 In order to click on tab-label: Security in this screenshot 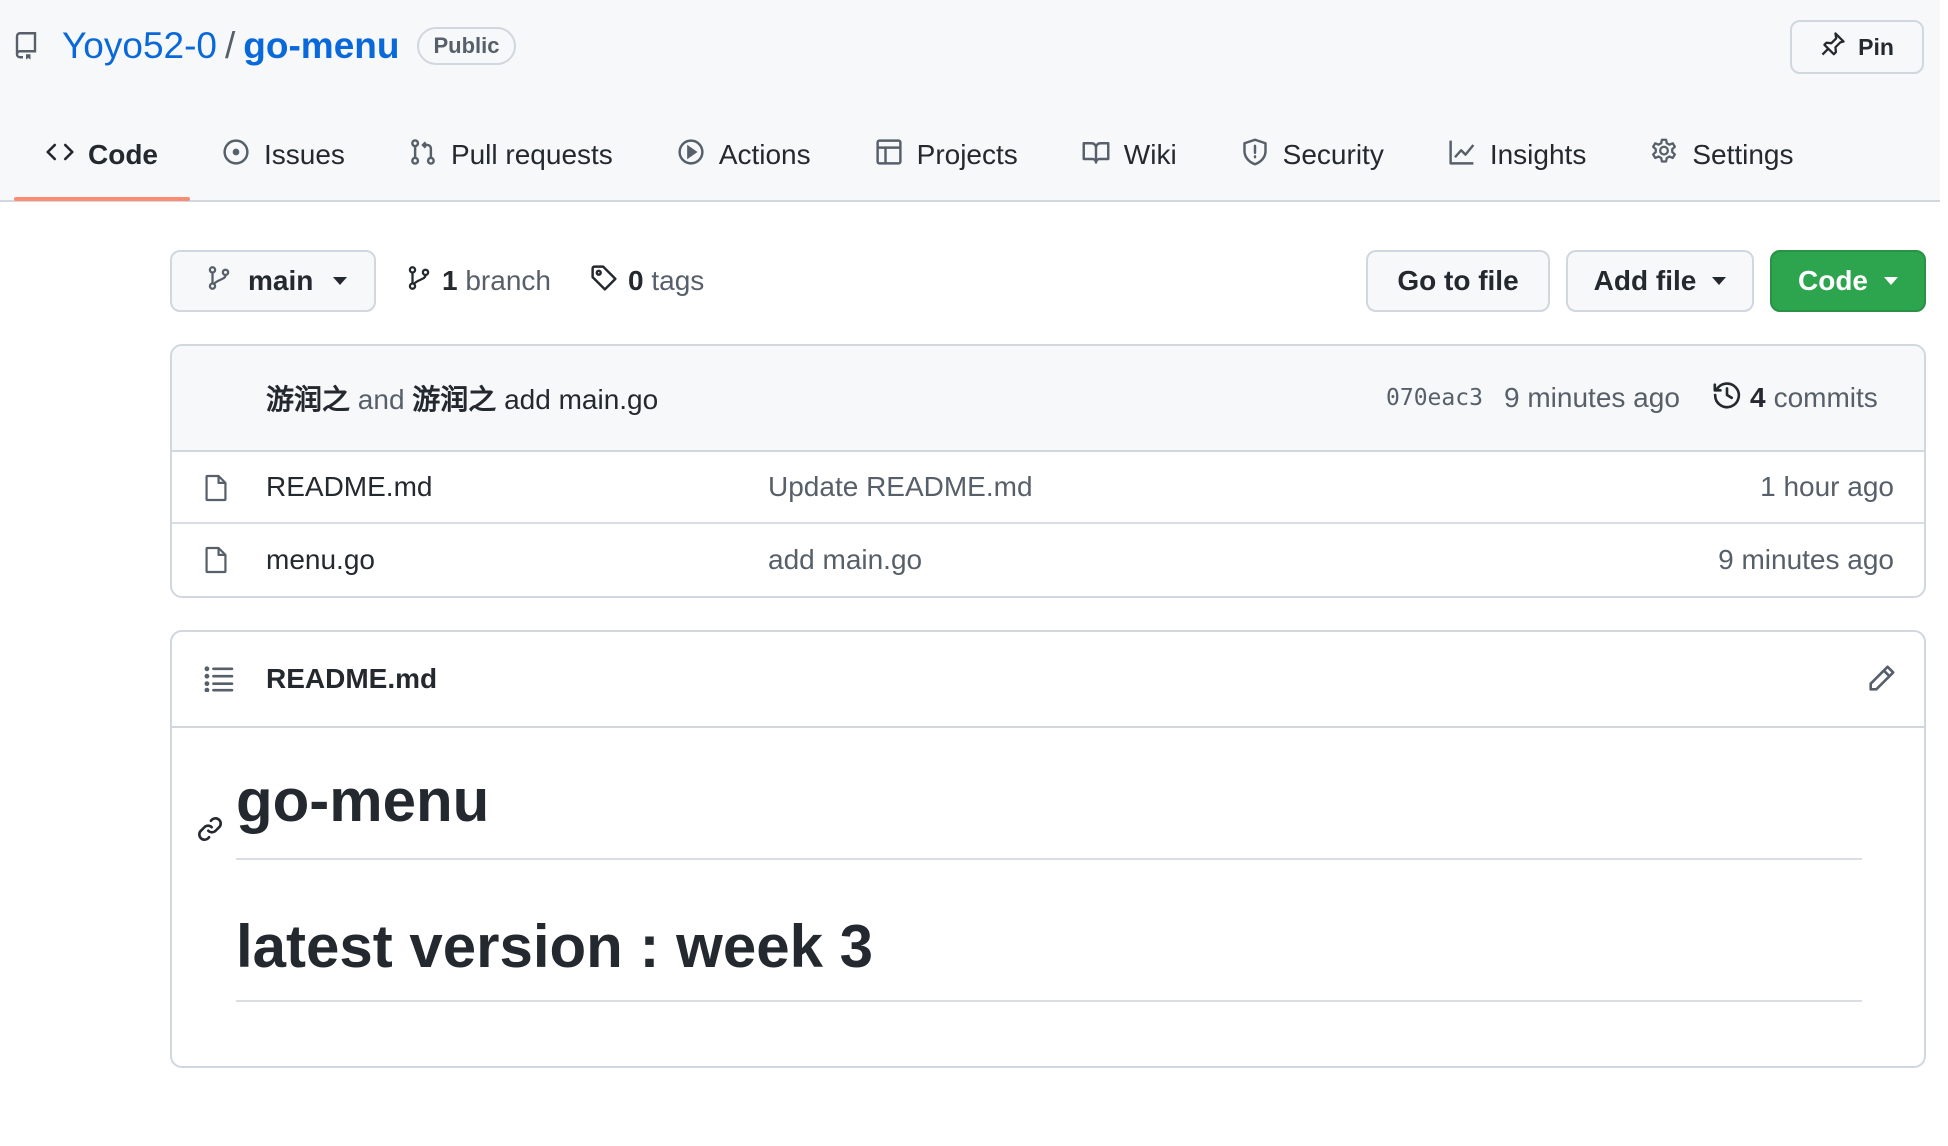, I will do `click(1333, 154)`.